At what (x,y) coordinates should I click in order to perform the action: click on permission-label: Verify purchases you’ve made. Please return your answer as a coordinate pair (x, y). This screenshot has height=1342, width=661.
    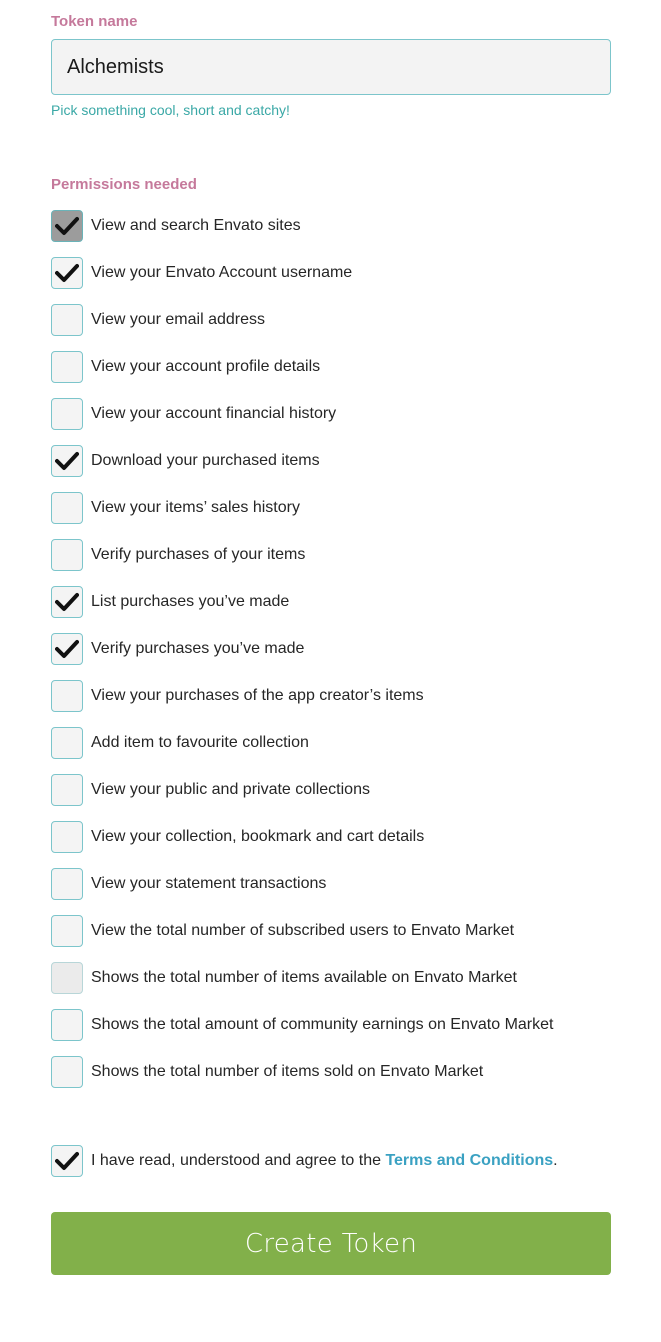
    Looking at the image, I should click on (198, 648).